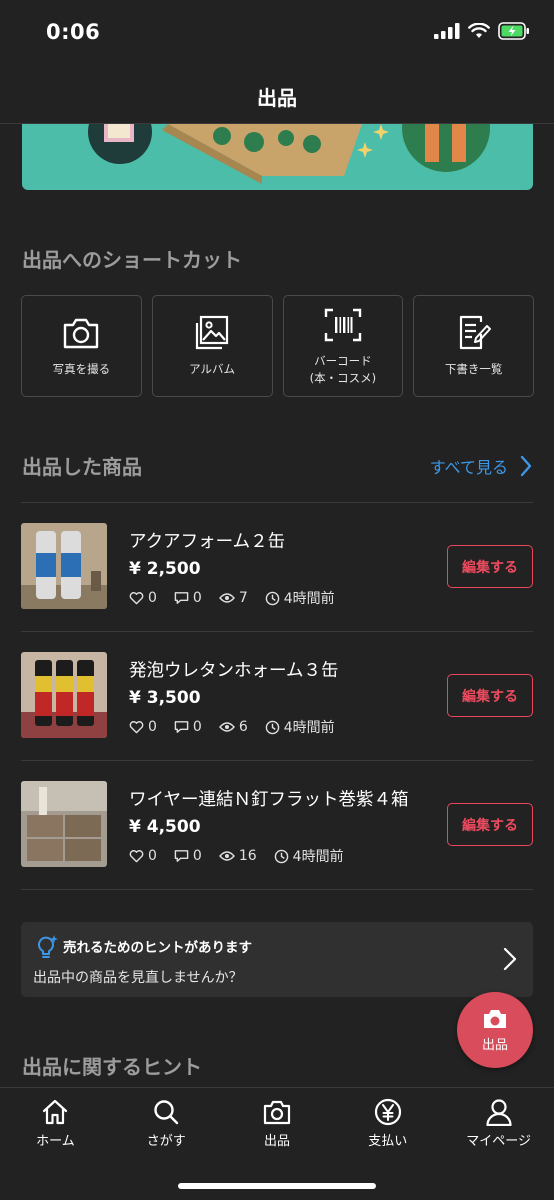 The image size is (554, 1200). Describe the element at coordinates (498, 1112) in the screenshot. I see `person-icon` at that location.